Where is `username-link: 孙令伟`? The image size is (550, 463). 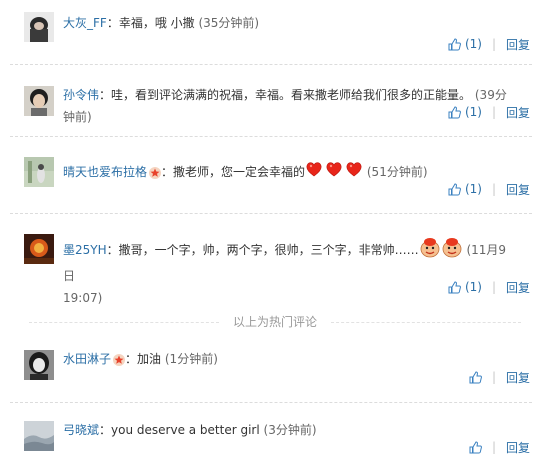
username-link: 孙令伟 is located at coordinates (81, 95).